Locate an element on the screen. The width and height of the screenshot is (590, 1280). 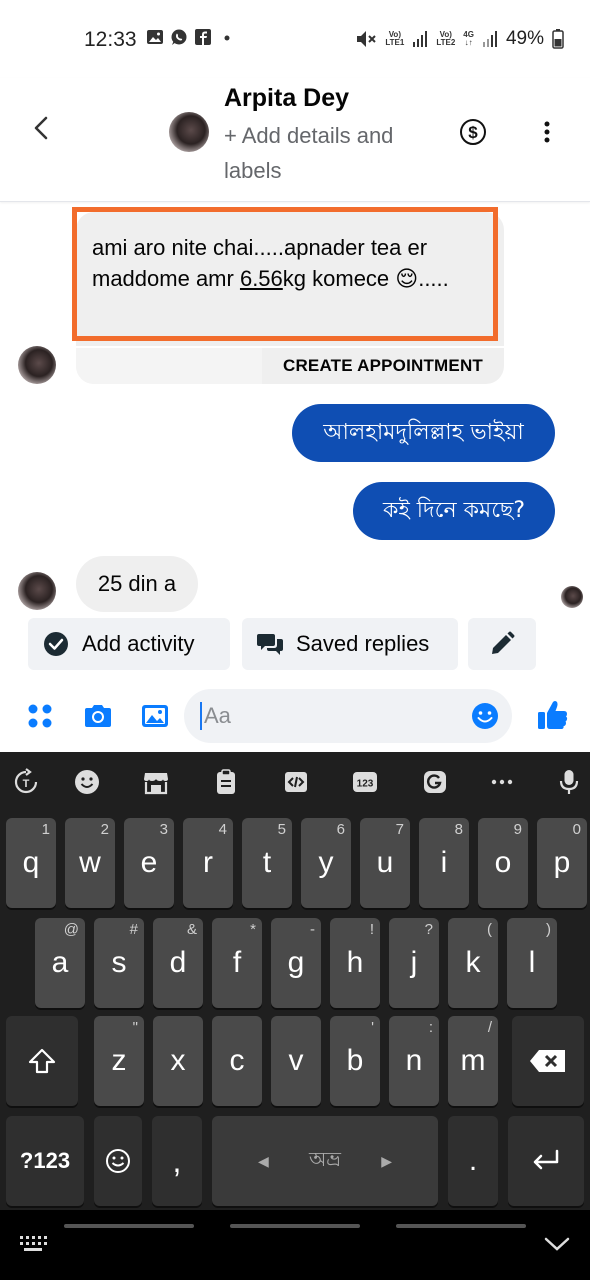
key-e: e3 is located at coordinates (149, 863).